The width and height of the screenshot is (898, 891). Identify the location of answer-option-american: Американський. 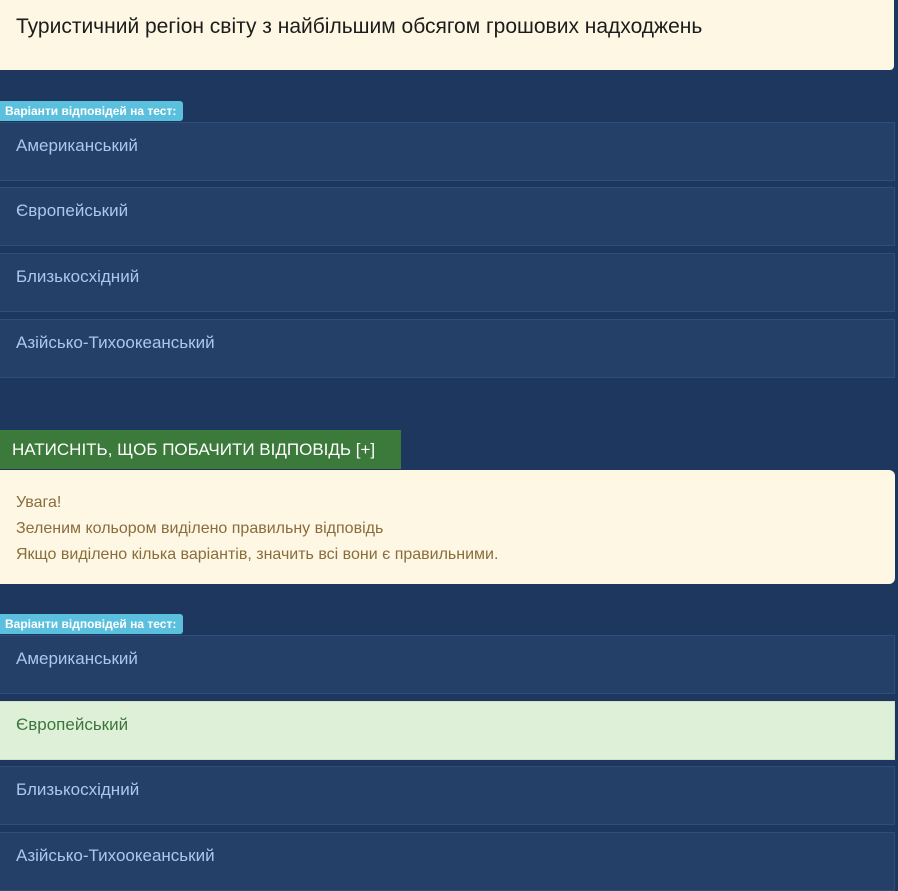
(447, 151).